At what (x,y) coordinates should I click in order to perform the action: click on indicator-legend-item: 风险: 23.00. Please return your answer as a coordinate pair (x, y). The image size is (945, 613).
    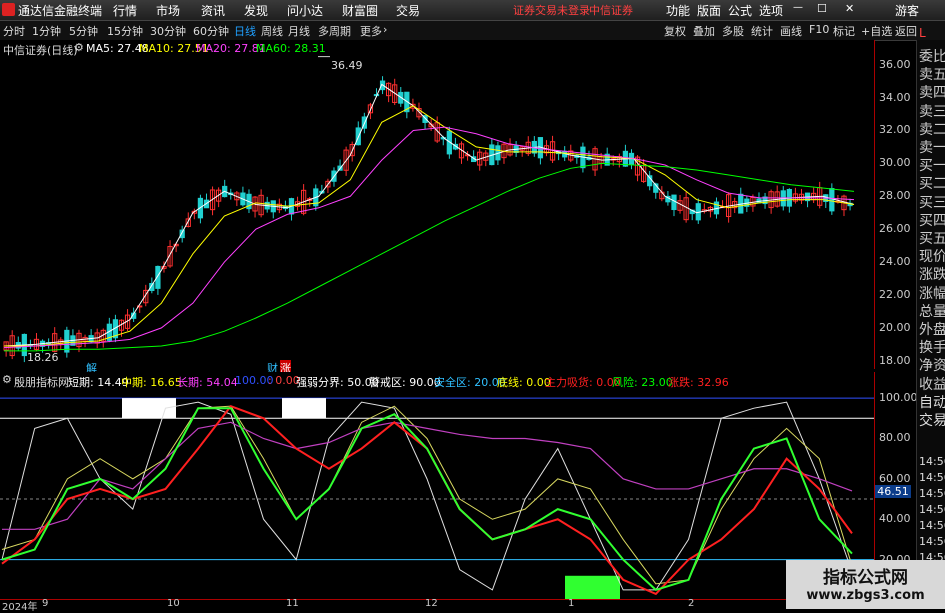
    Looking at the image, I should click on (642, 382).